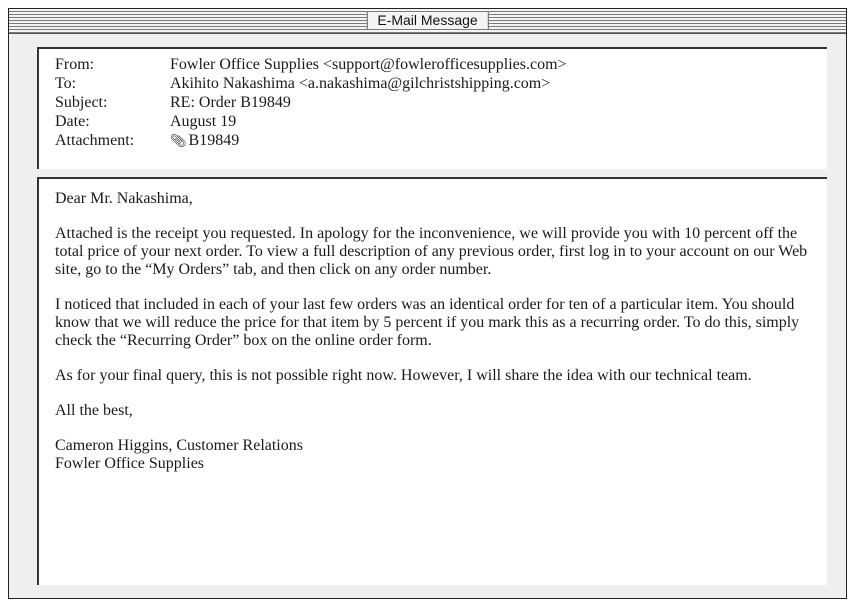 The width and height of the screenshot is (855, 607). I want to click on attachment-label: Attachment:, so click(95, 140).